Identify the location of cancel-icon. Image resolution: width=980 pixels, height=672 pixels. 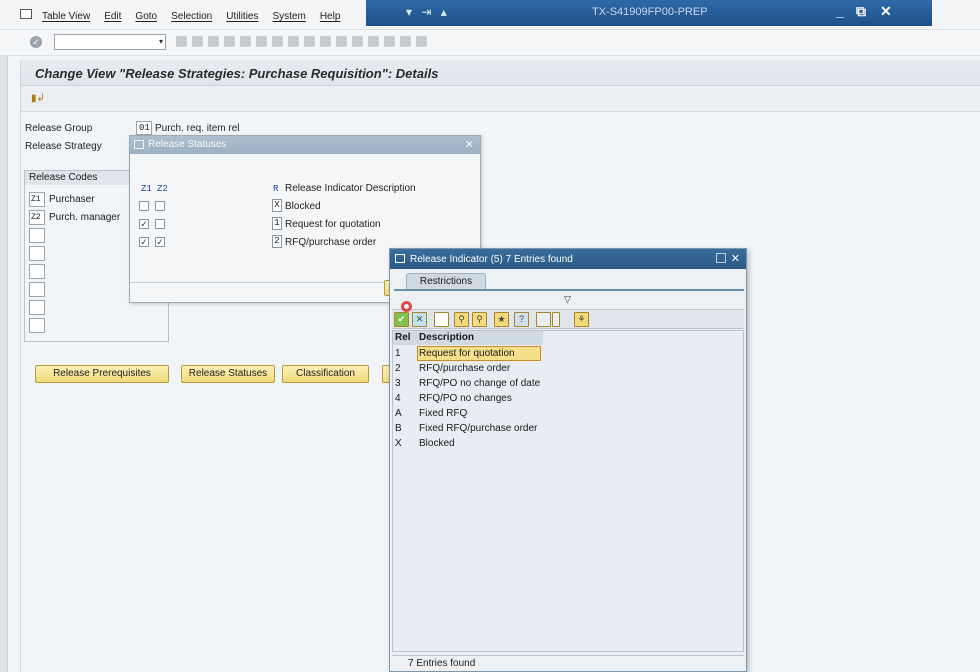
(245, 41).